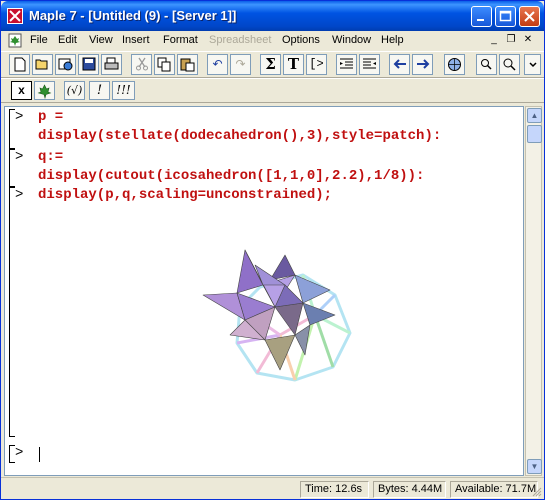 Image resolution: width=545 pixels, height=500 pixels. Describe the element at coordinates (534, 115) in the screenshot. I see `scroll-up-arrow-icon: ▲` at that location.